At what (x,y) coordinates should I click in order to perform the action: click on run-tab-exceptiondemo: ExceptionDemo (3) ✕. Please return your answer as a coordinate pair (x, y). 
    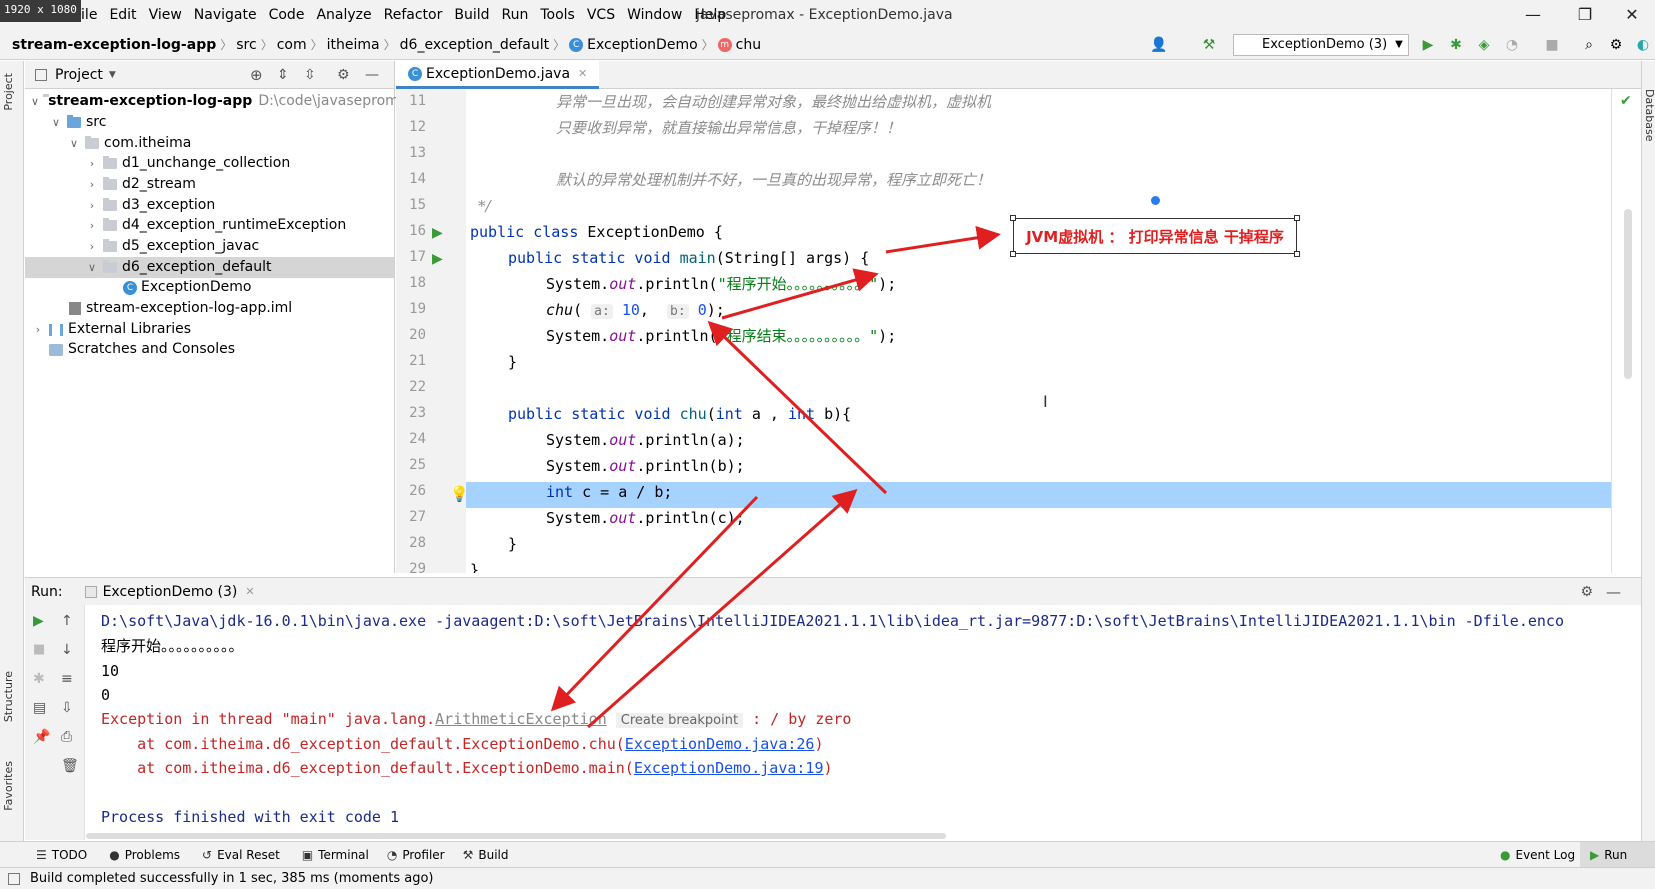
    Looking at the image, I should click on (169, 592).